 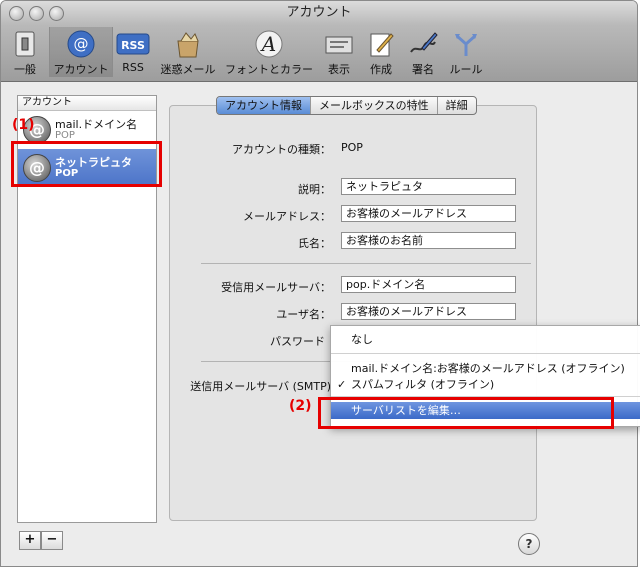 What do you see at coordinates (303, 314) in the screenshot?
I see `username-label: ユーザ名：` at bounding box center [303, 314].